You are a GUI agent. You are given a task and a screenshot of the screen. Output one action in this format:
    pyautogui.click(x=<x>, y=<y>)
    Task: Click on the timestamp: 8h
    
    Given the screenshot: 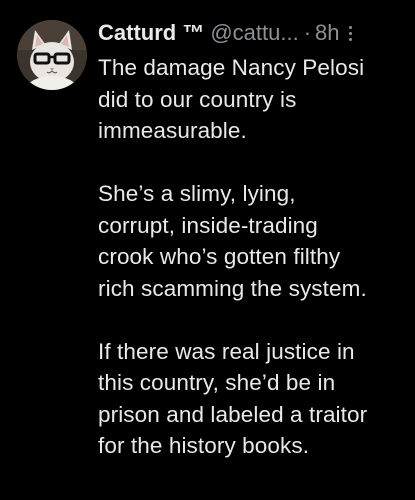 What is the action you would take?
    pyautogui.click(x=327, y=33)
    